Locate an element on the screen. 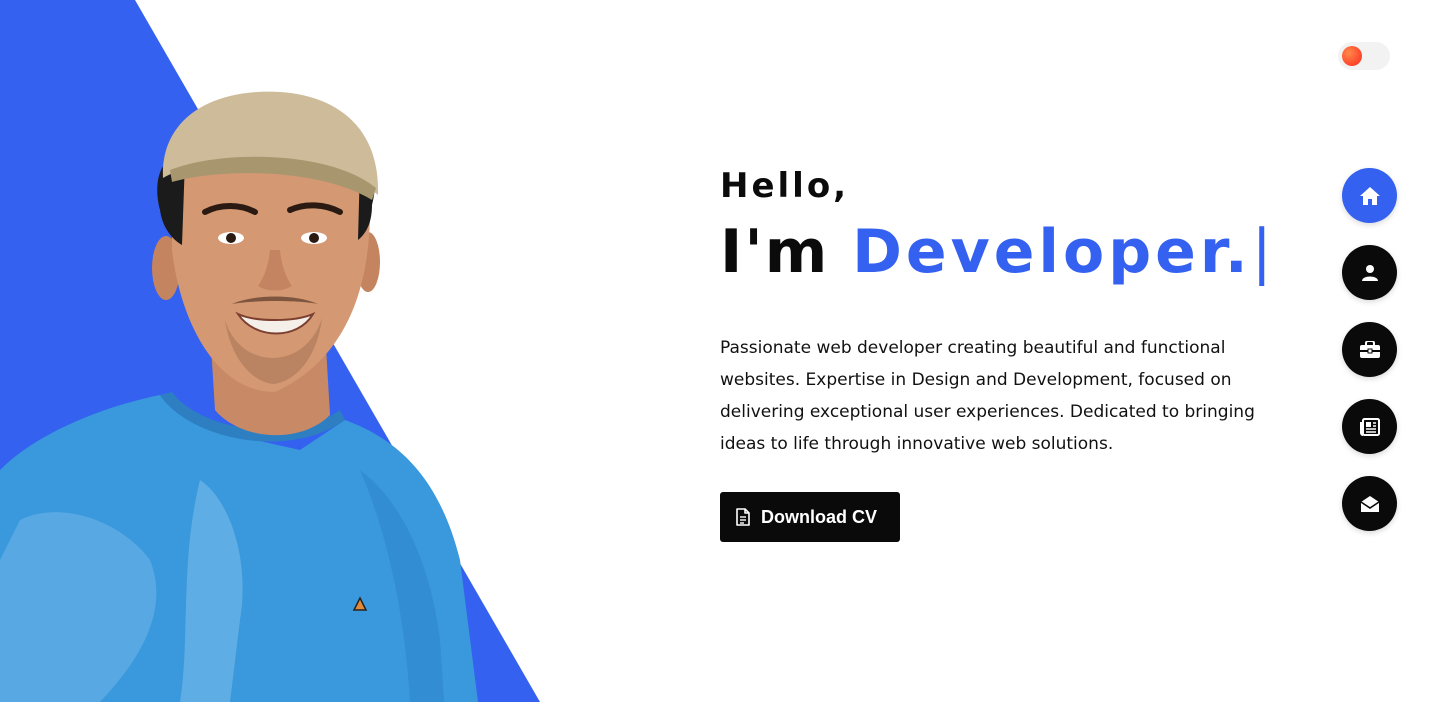 This screenshot has width=1440, height=702. headline-intro: I'm is located at coordinates (786, 252).